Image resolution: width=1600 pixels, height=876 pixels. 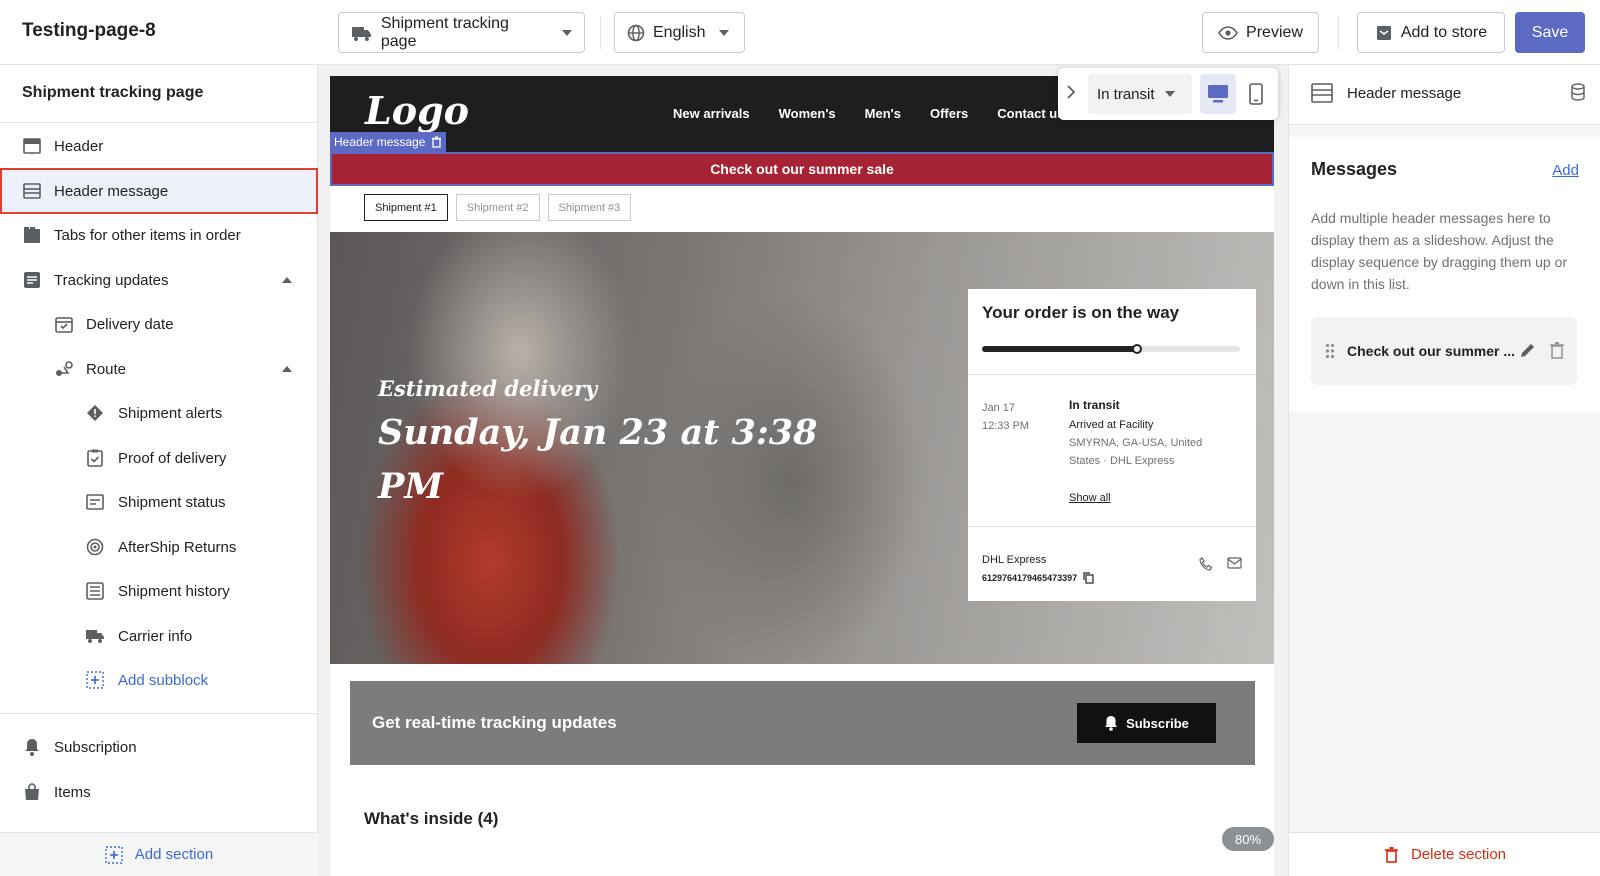 I want to click on sidebar-item-proof-of-delivery: Proof of delivery, so click(x=159, y=458).